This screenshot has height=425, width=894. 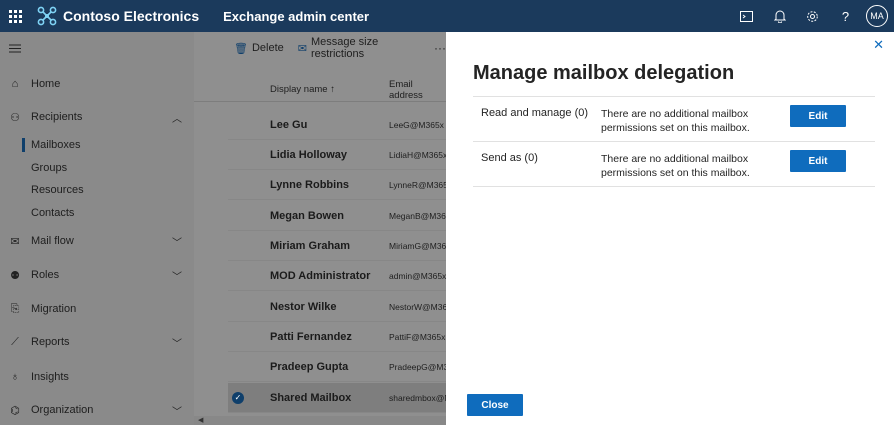 I want to click on nav-insights: ♁ Insights, so click(x=97, y=377).